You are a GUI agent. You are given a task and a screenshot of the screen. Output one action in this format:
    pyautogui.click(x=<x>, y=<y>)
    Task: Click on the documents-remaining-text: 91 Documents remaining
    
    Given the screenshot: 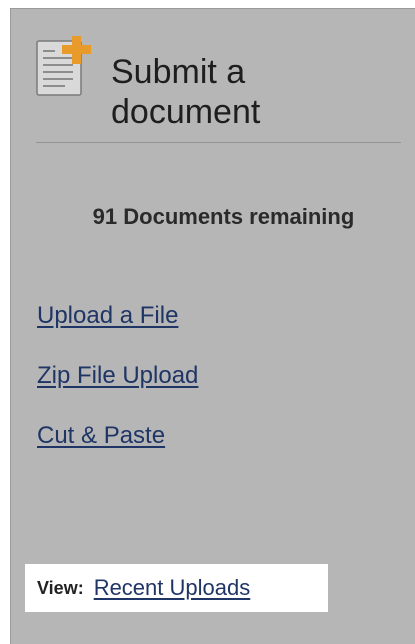 What is the action you would take?
    pyautogui.click(x=223, y=216)
    